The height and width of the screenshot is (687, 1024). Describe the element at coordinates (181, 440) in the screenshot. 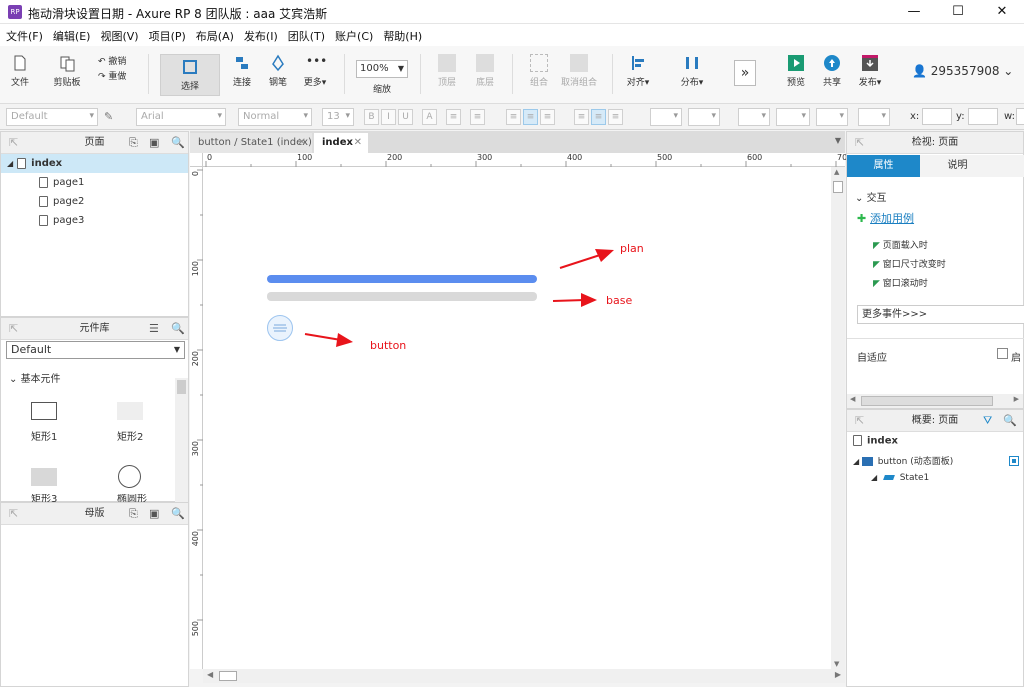

I see `library-scrollbar` at that location.